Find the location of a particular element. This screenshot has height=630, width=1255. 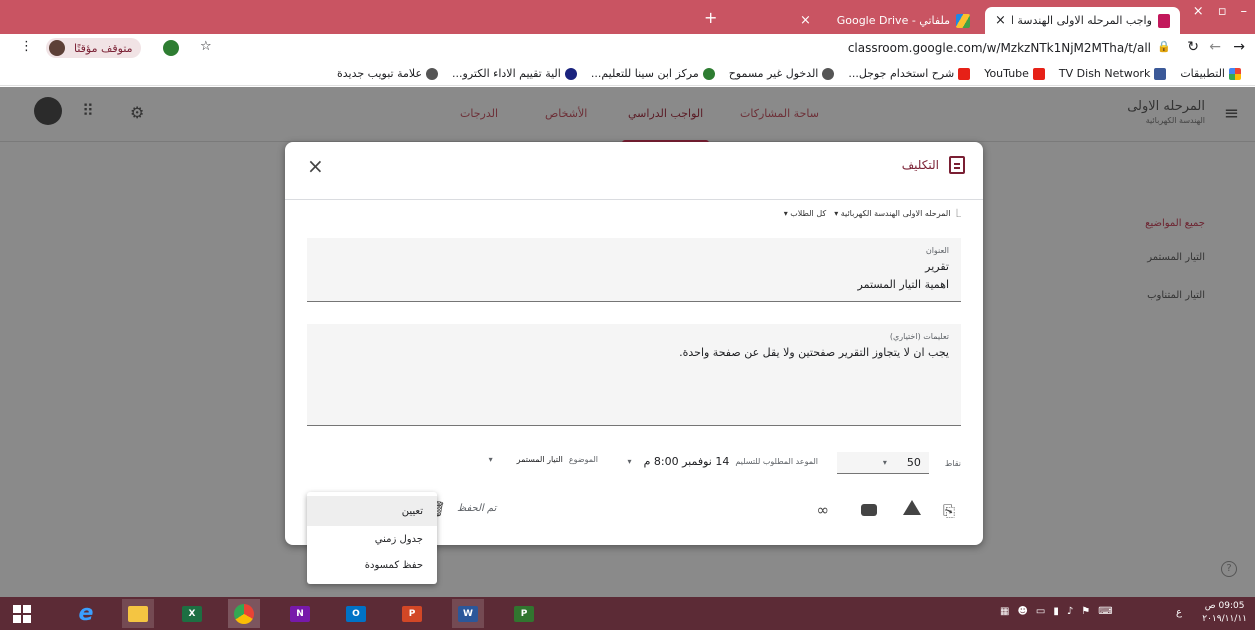

menu-item-save-draft: حفظ كمسودة is located at coordinates (372, 565).